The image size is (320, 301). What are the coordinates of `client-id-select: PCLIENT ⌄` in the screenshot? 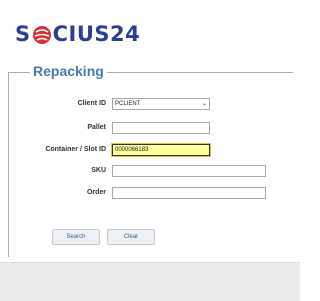 It's located at (161, 104).